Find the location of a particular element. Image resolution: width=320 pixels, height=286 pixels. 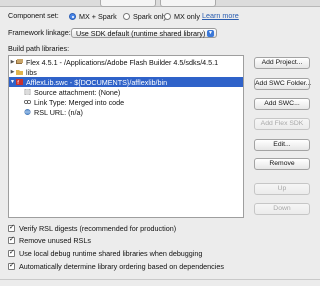

chevron-down-icon: ▼ is located at coordinates (210, 33).